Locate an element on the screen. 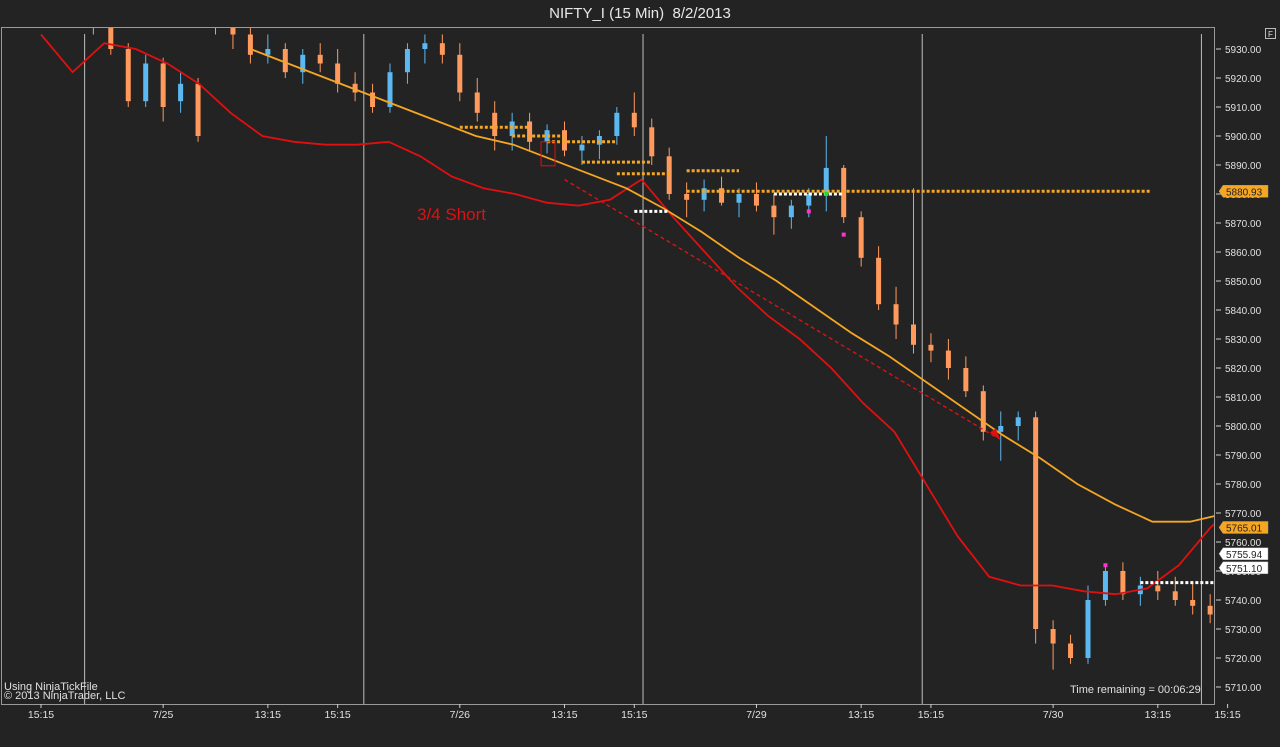 The height and width of the screenshot is (747, 1280). y-axis-tick-label: 5720.00 is located at coordinates (1243, 659).